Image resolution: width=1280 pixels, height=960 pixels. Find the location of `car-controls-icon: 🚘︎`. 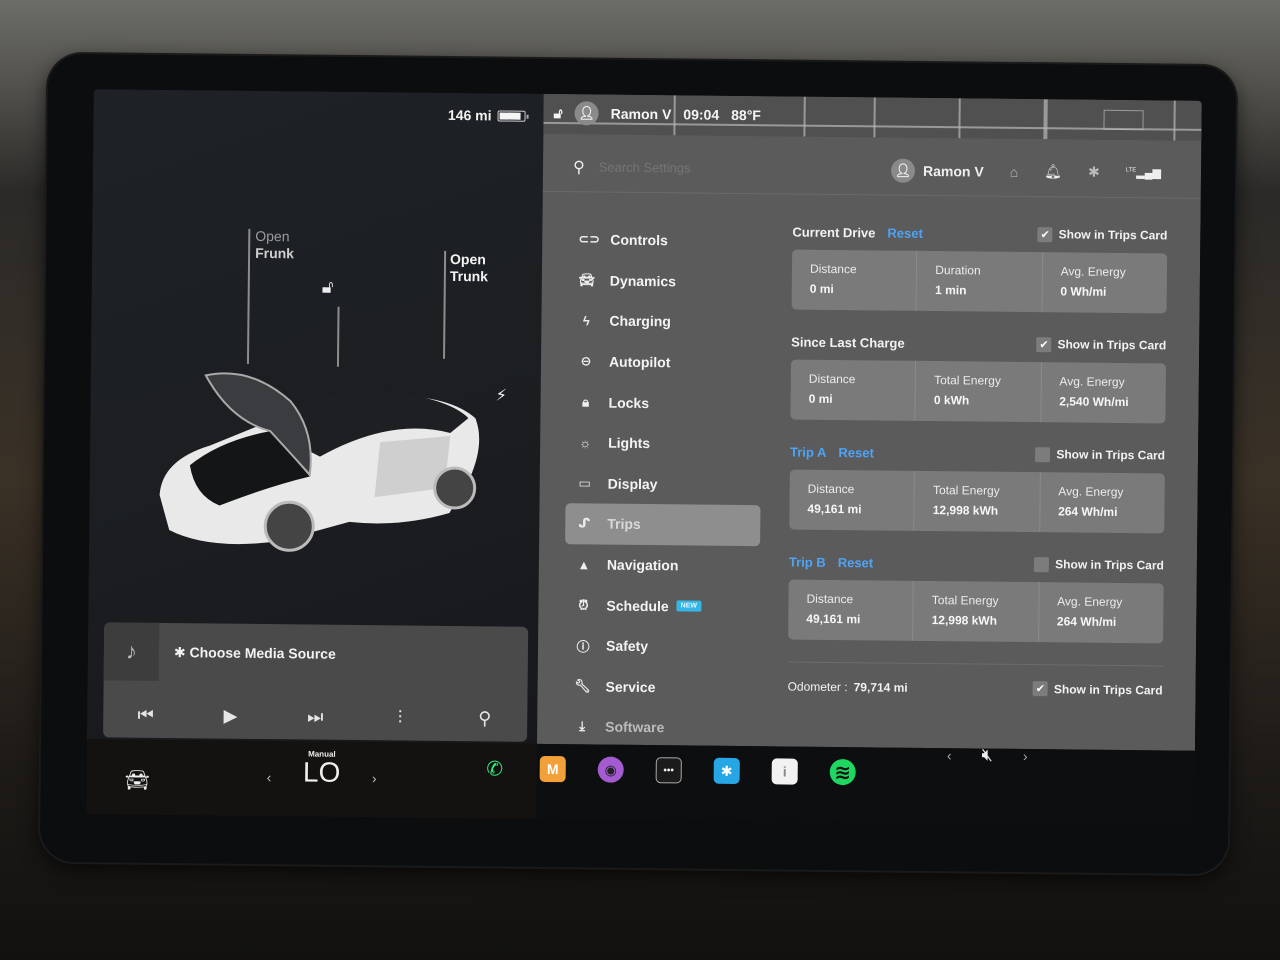

car-controls-icon: 🚘︎ is located at coordinates (137, 780).